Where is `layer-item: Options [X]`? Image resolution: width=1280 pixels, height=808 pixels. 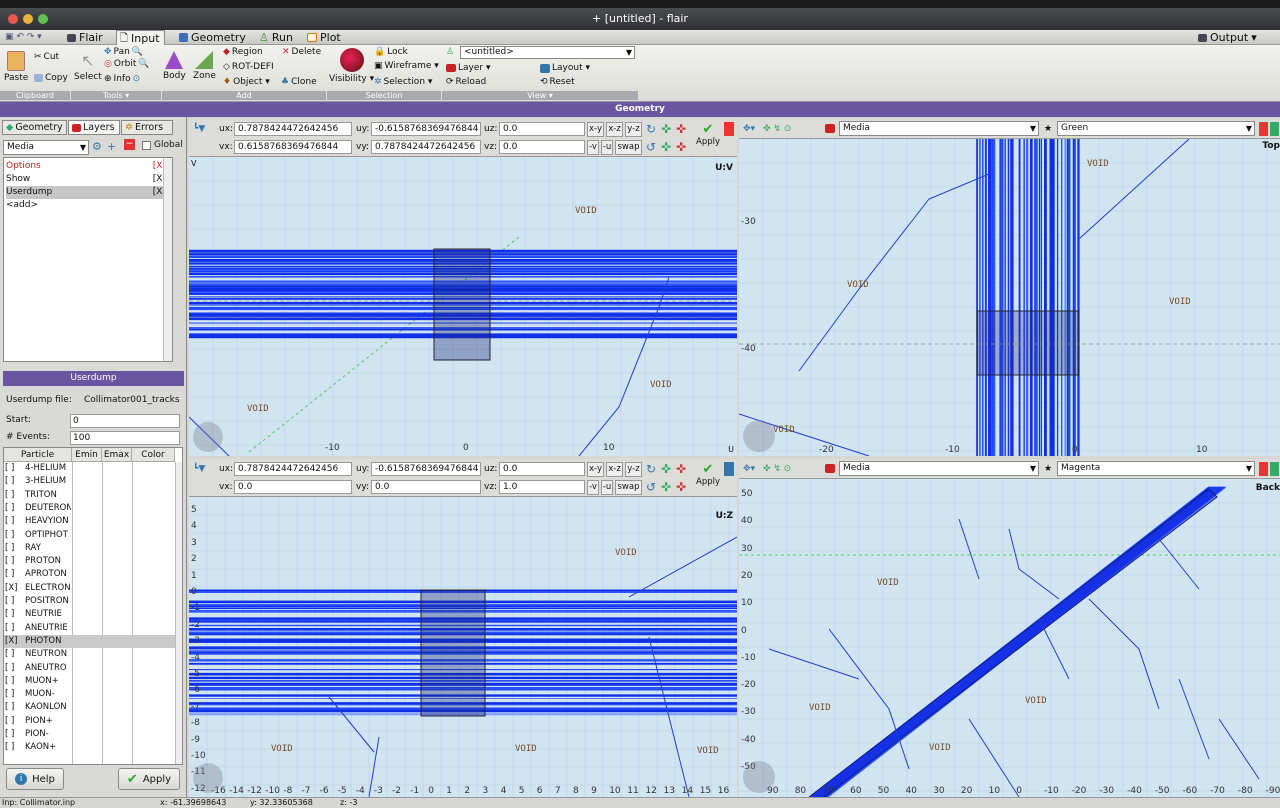
layer-item: Options [X] is located at coordinates (88, 166).